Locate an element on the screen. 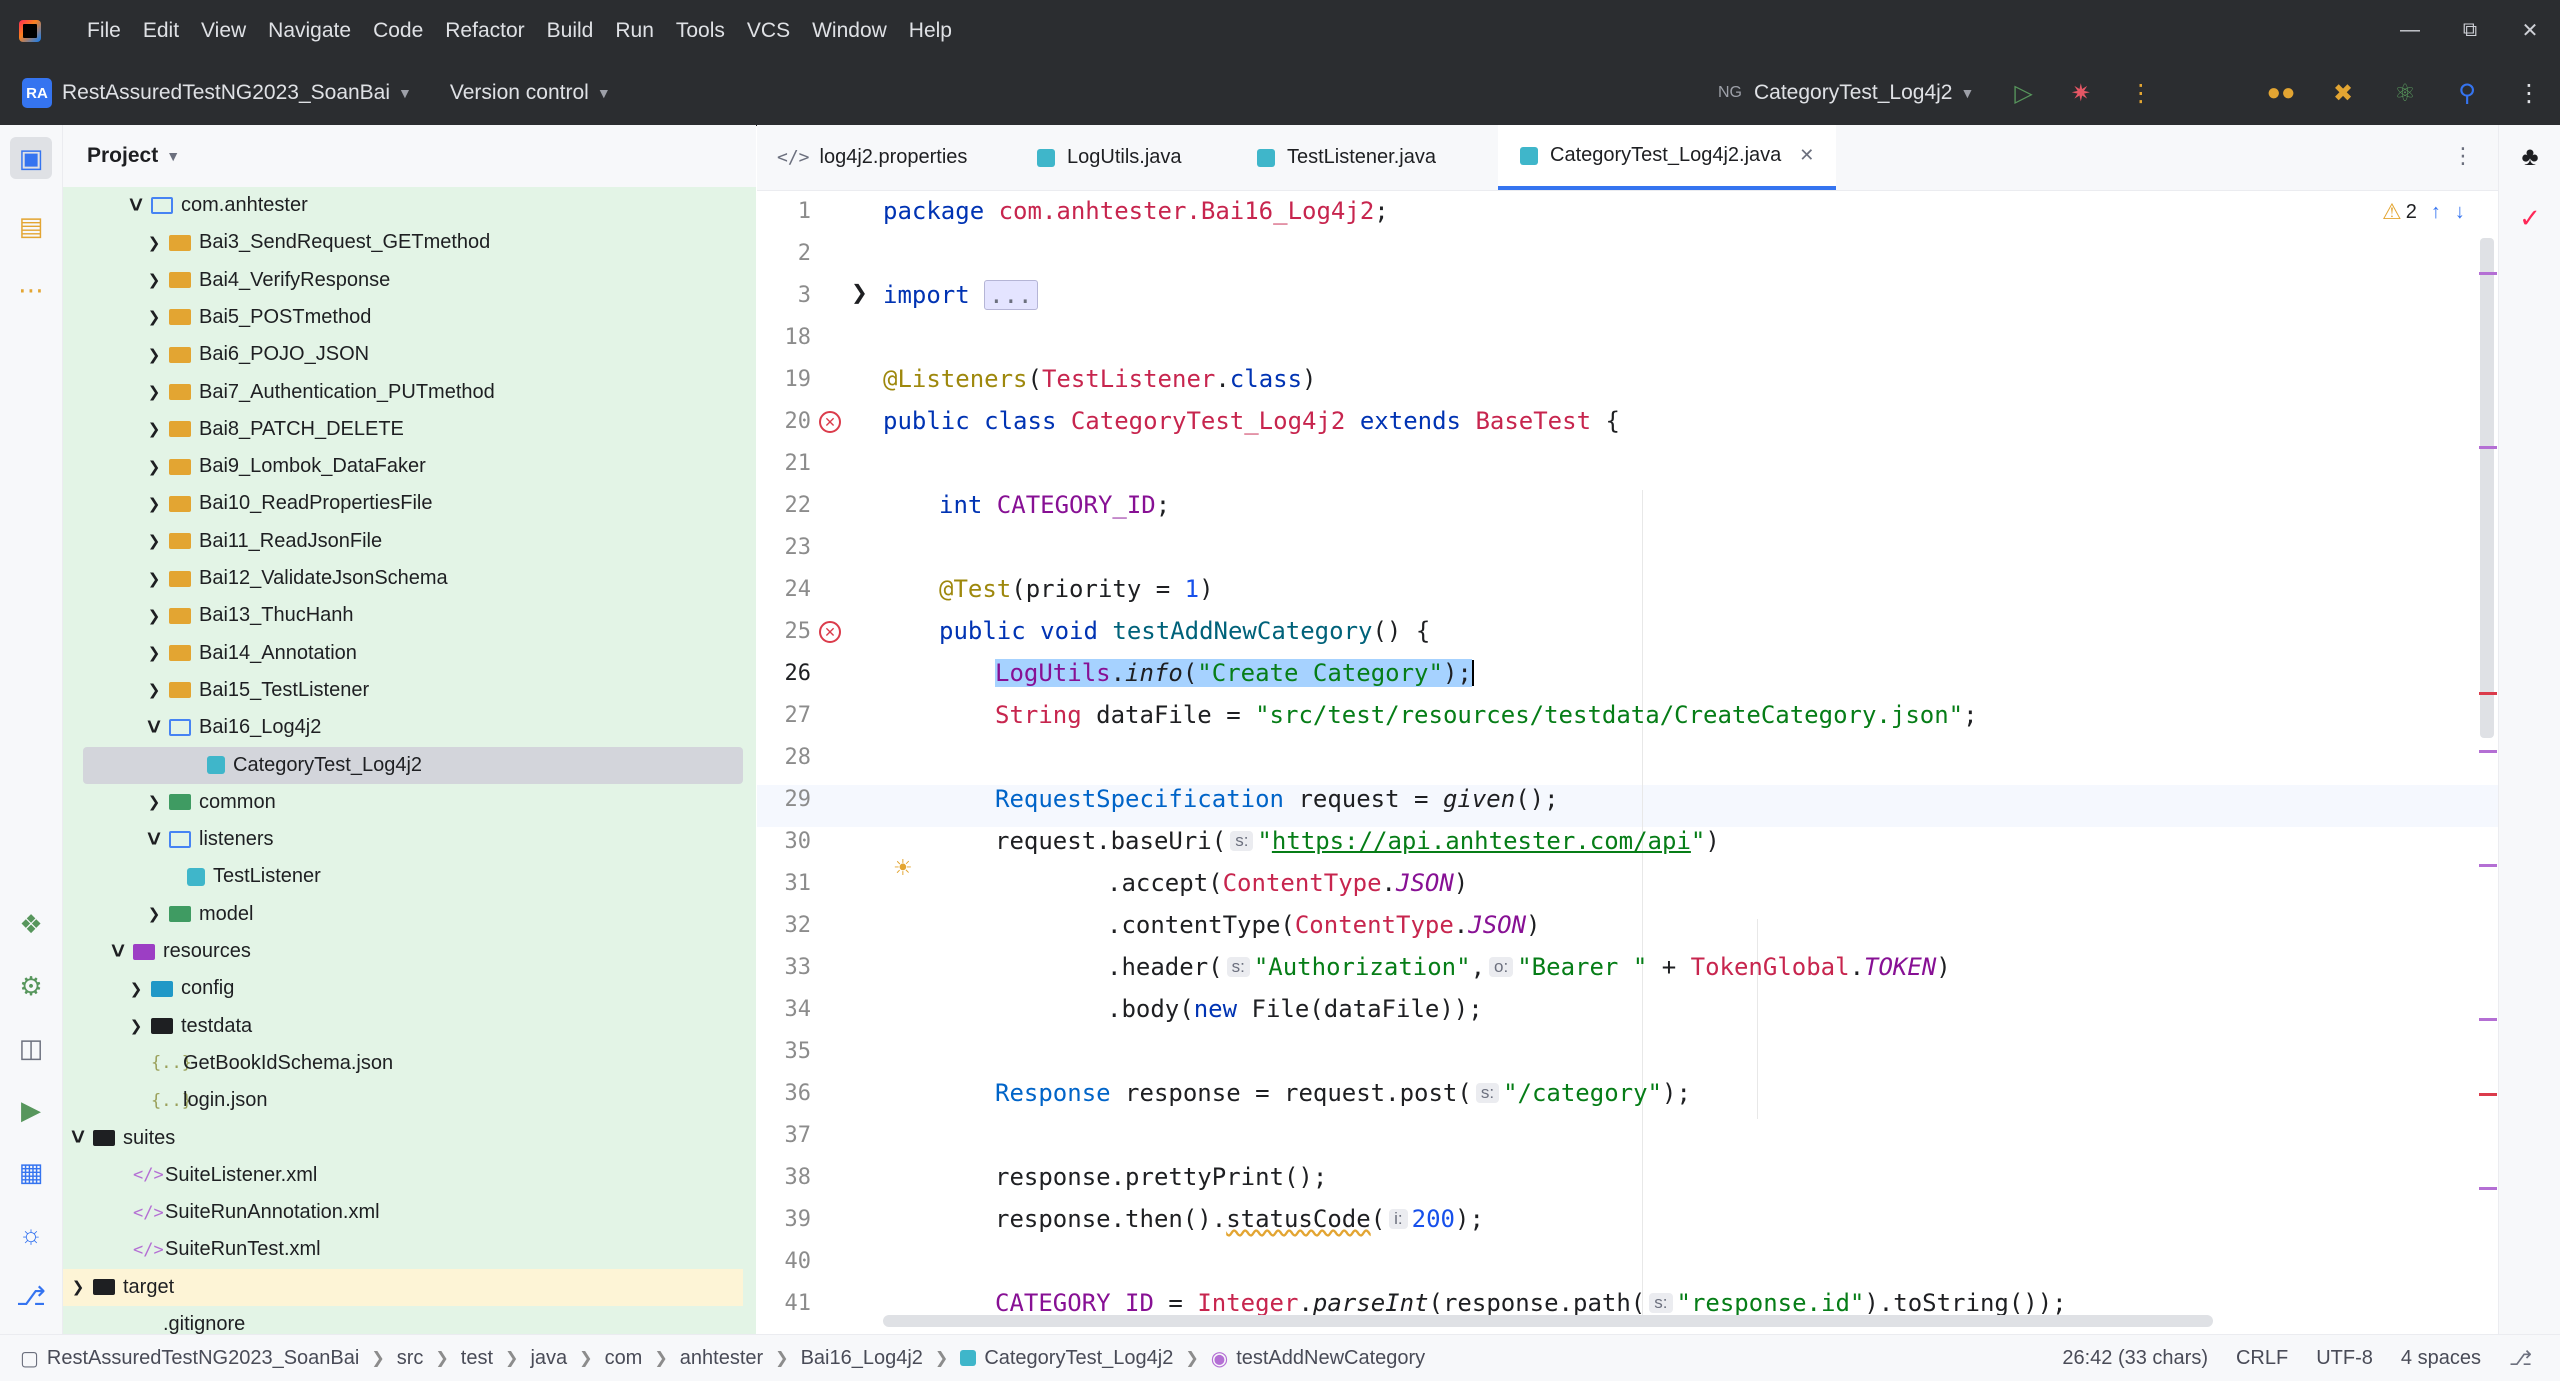  line-separator: CRLF is located at coordinates (2262, 1358).